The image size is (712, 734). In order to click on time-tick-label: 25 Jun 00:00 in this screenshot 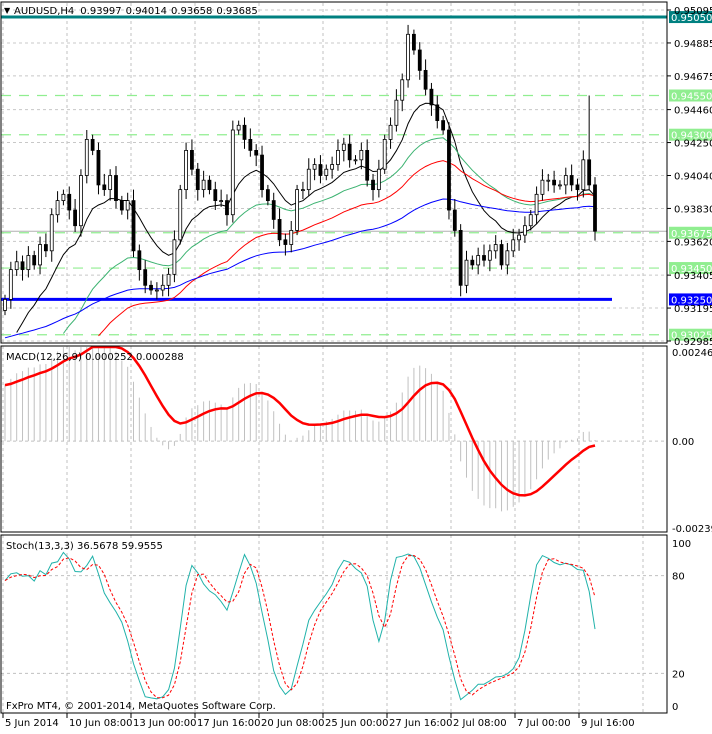, I will do `click(357, 723)`.